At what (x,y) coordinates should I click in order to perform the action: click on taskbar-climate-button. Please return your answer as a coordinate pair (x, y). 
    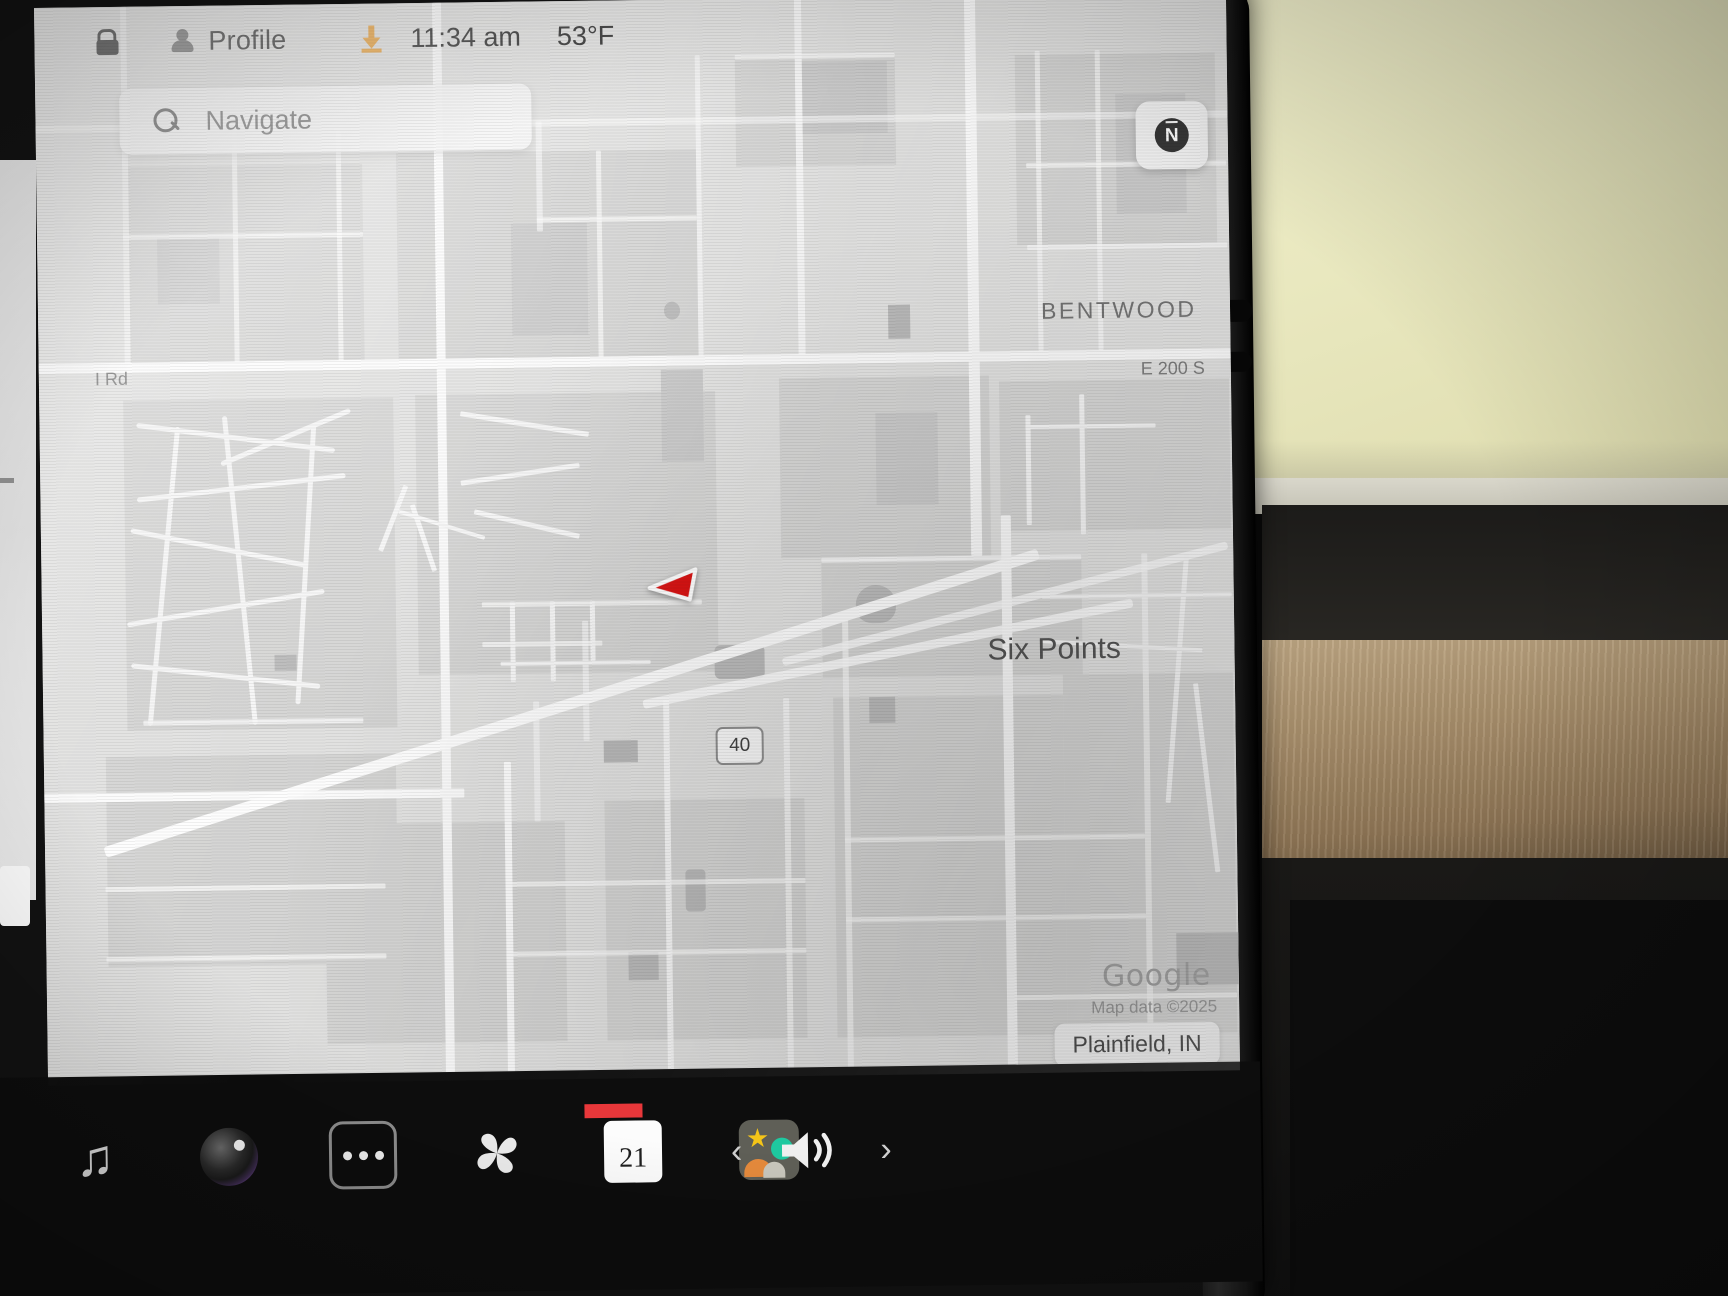
    Looking at the image, I should click on (496, 1153).